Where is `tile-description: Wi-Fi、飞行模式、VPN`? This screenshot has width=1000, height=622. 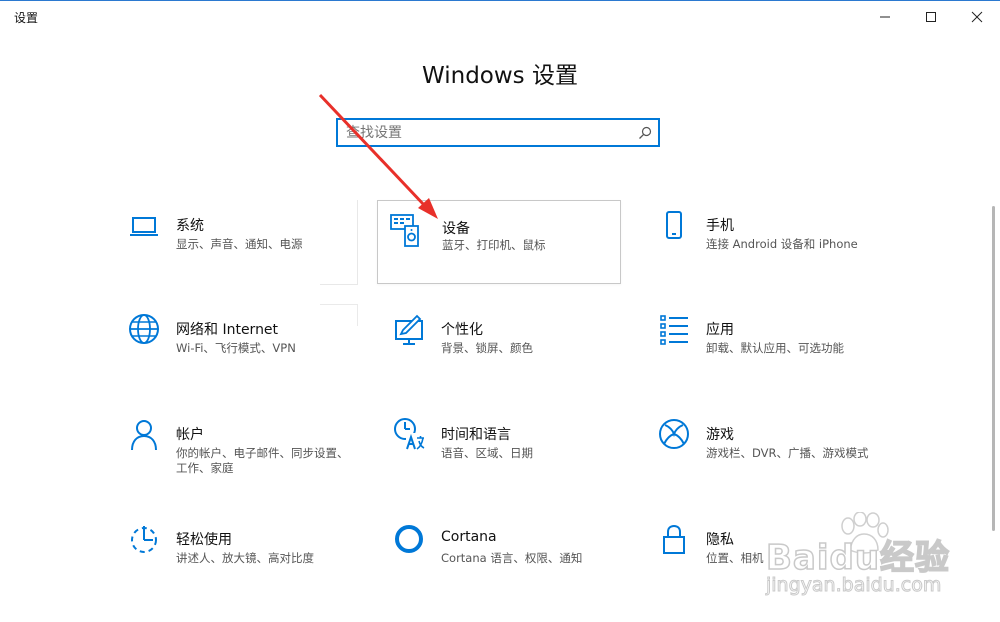 tile-description: Wi-Fi、飞行模式、VPN is located at coordinates (236, 348).